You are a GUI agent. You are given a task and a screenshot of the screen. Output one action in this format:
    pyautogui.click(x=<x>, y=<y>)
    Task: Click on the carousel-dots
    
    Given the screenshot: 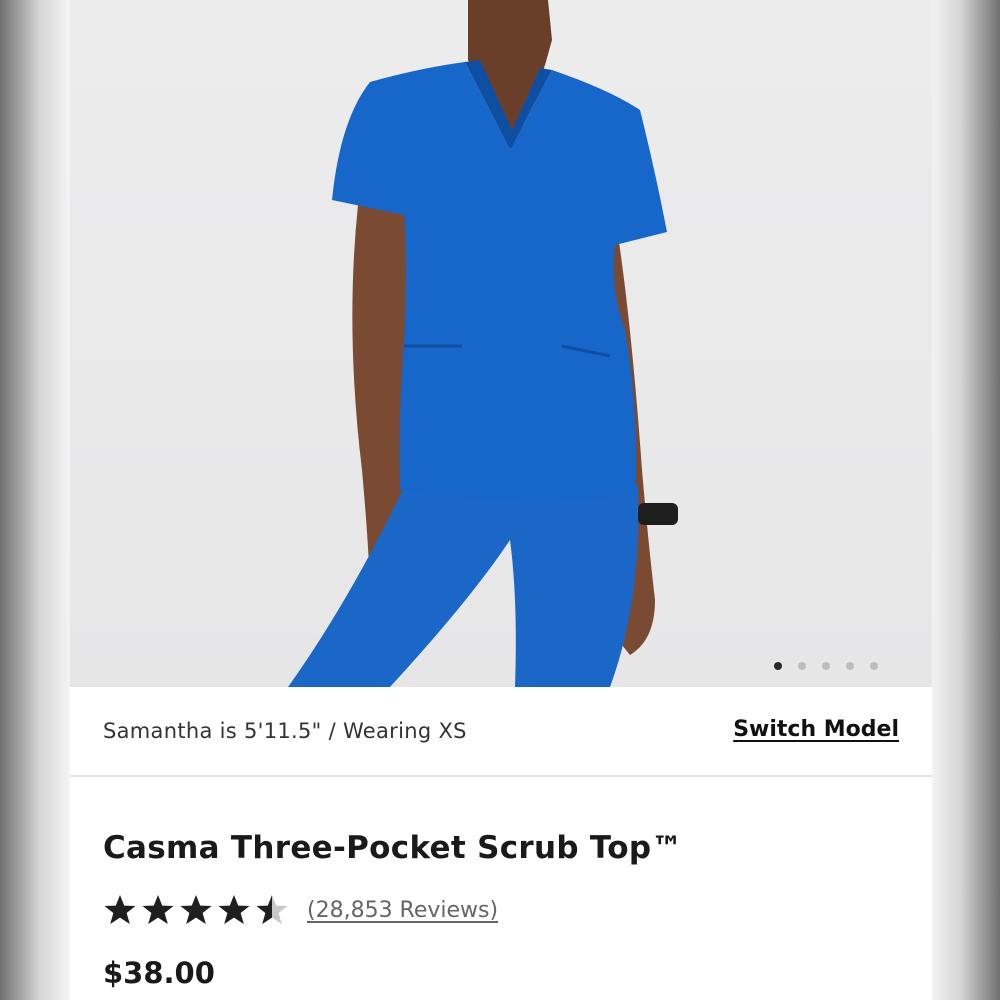 What is the action you would take?
    pyautogui.click(x=826, y=666)
    